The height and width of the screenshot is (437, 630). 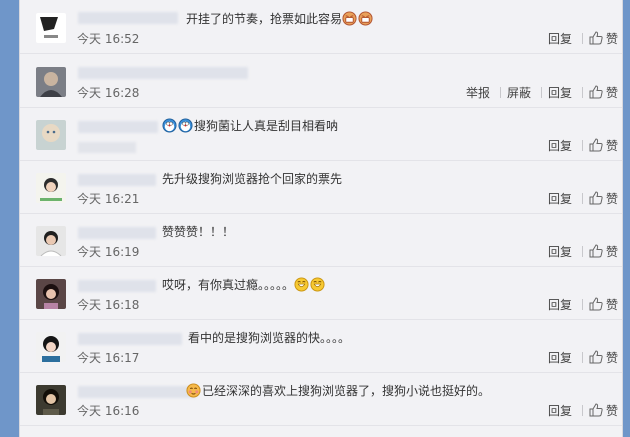 What do you see at coordinates (108, 305) in the screenshot?
I see `comment-time: 今天 16:18` at bounding box center [108, 305].